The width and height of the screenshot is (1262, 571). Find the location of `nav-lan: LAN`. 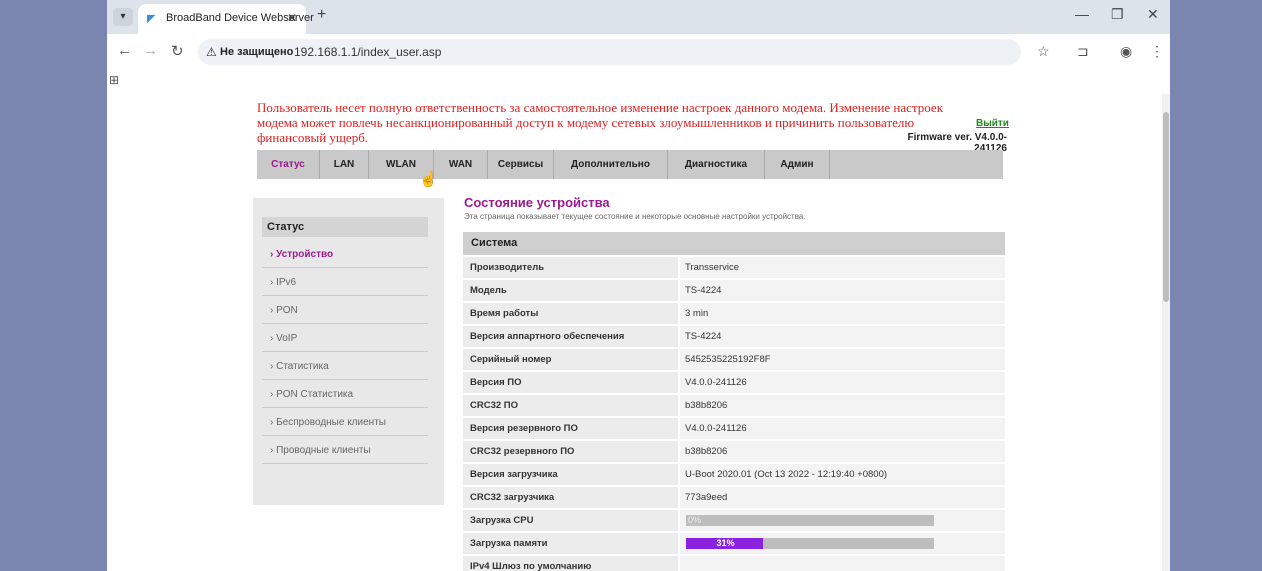

nav-lan: LAN is located at coordinates (344, 164).